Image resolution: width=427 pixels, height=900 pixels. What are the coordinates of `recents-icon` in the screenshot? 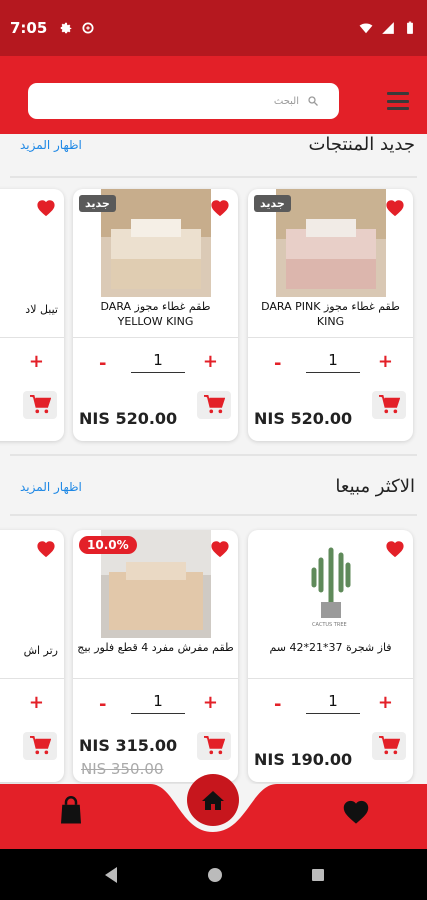 It's located at (318, 875).